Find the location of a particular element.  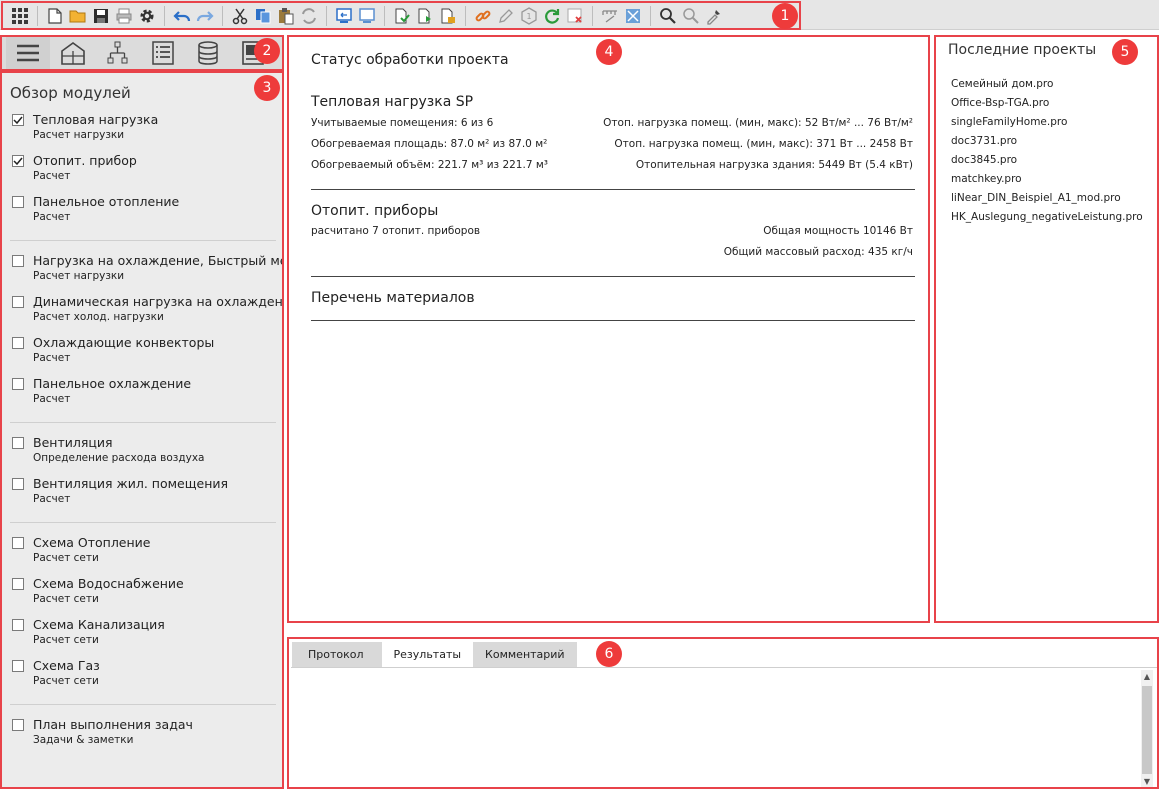

materials-title: Перечень материалов is located at coordinates (393, 298).